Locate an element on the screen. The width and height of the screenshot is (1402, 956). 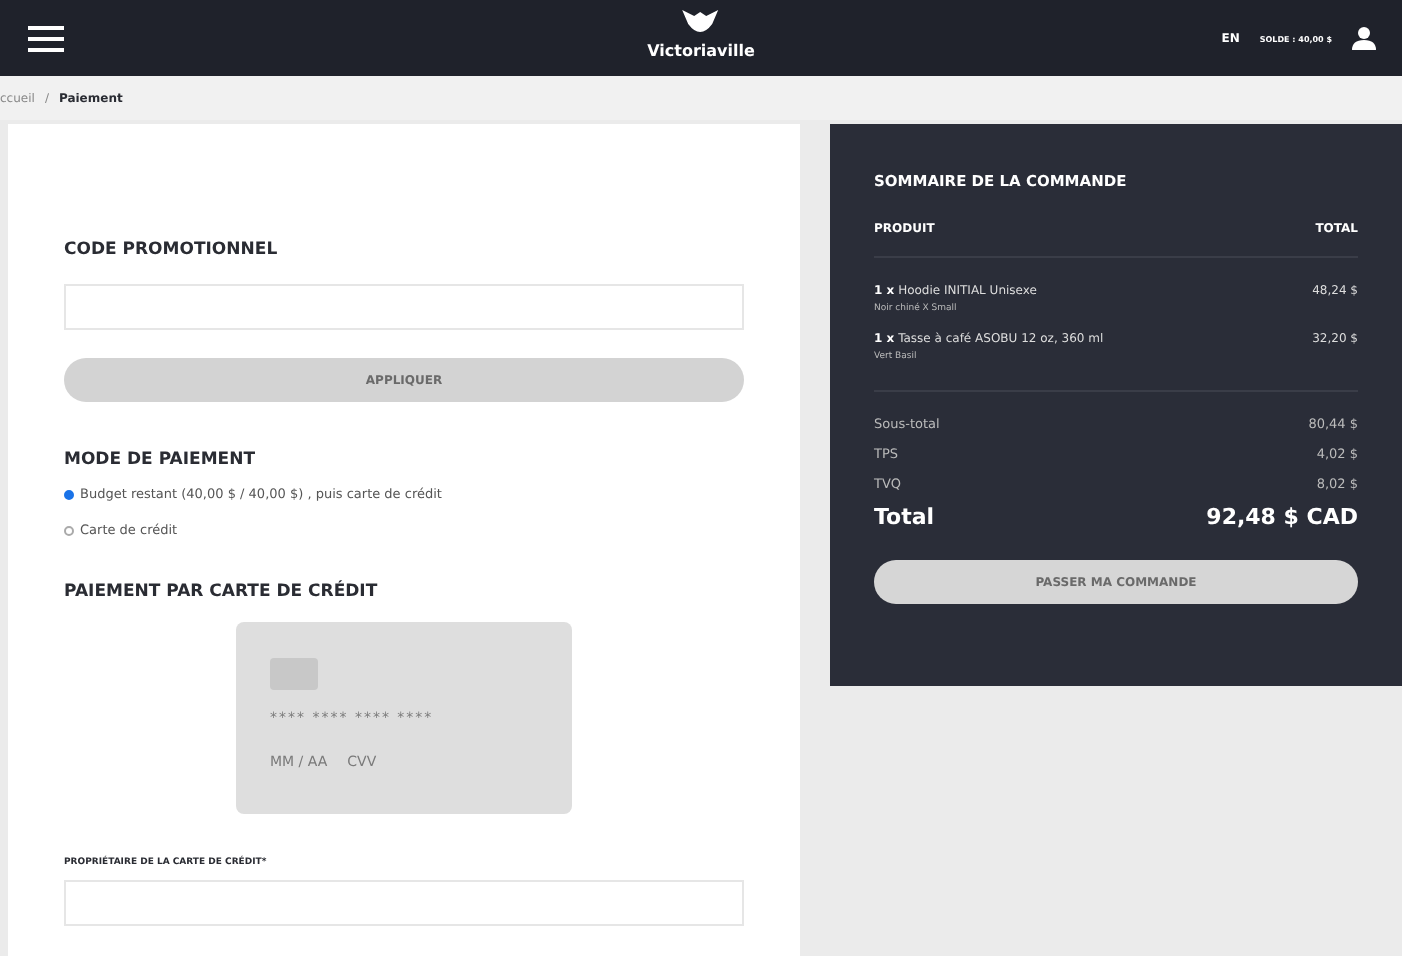
menu-icon is located at coordinates (46, 38).